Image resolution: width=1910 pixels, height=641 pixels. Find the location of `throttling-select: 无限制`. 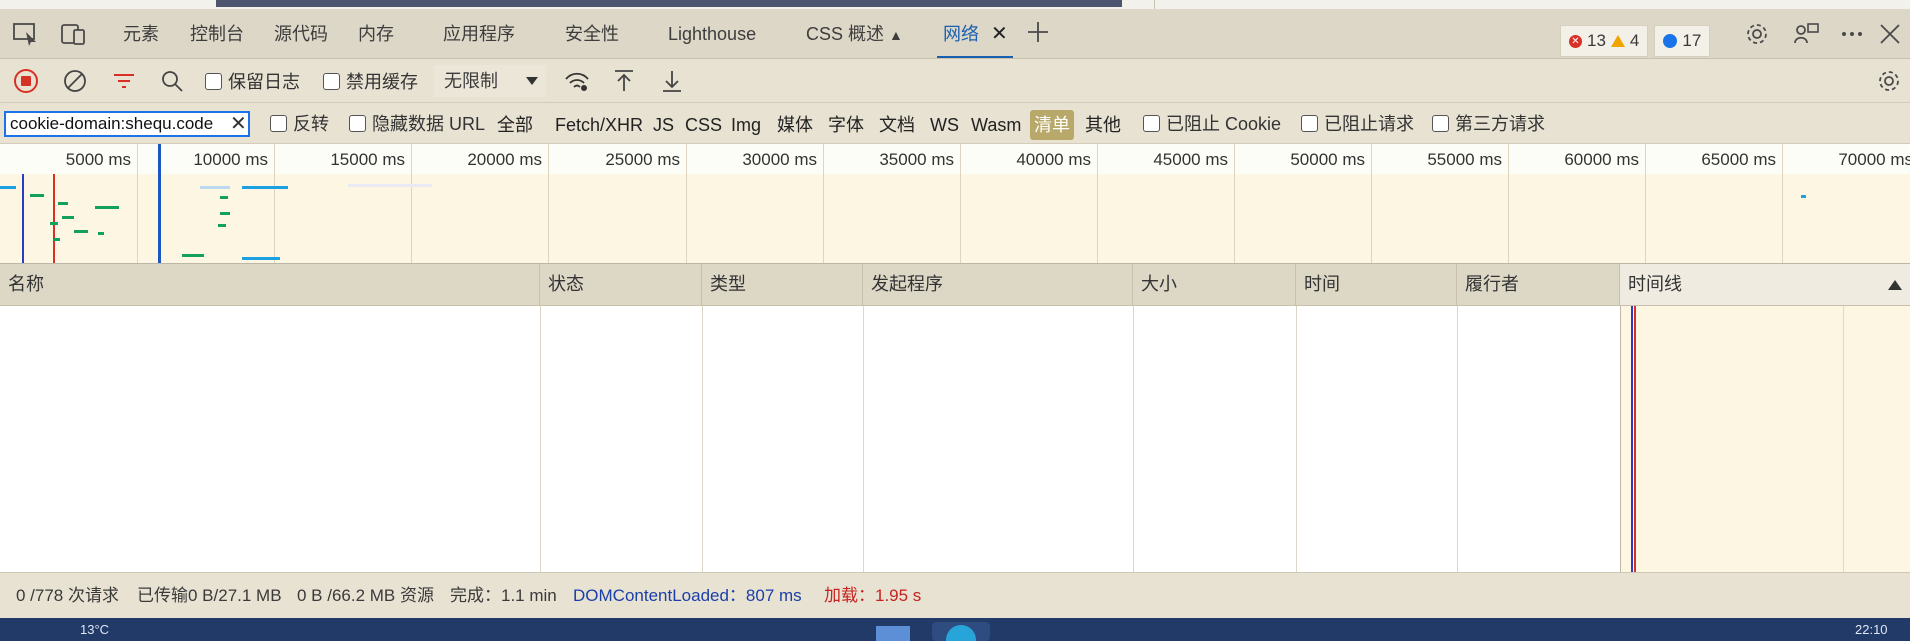

throttling-select: 无限制 is located at coordinates (490, 81).